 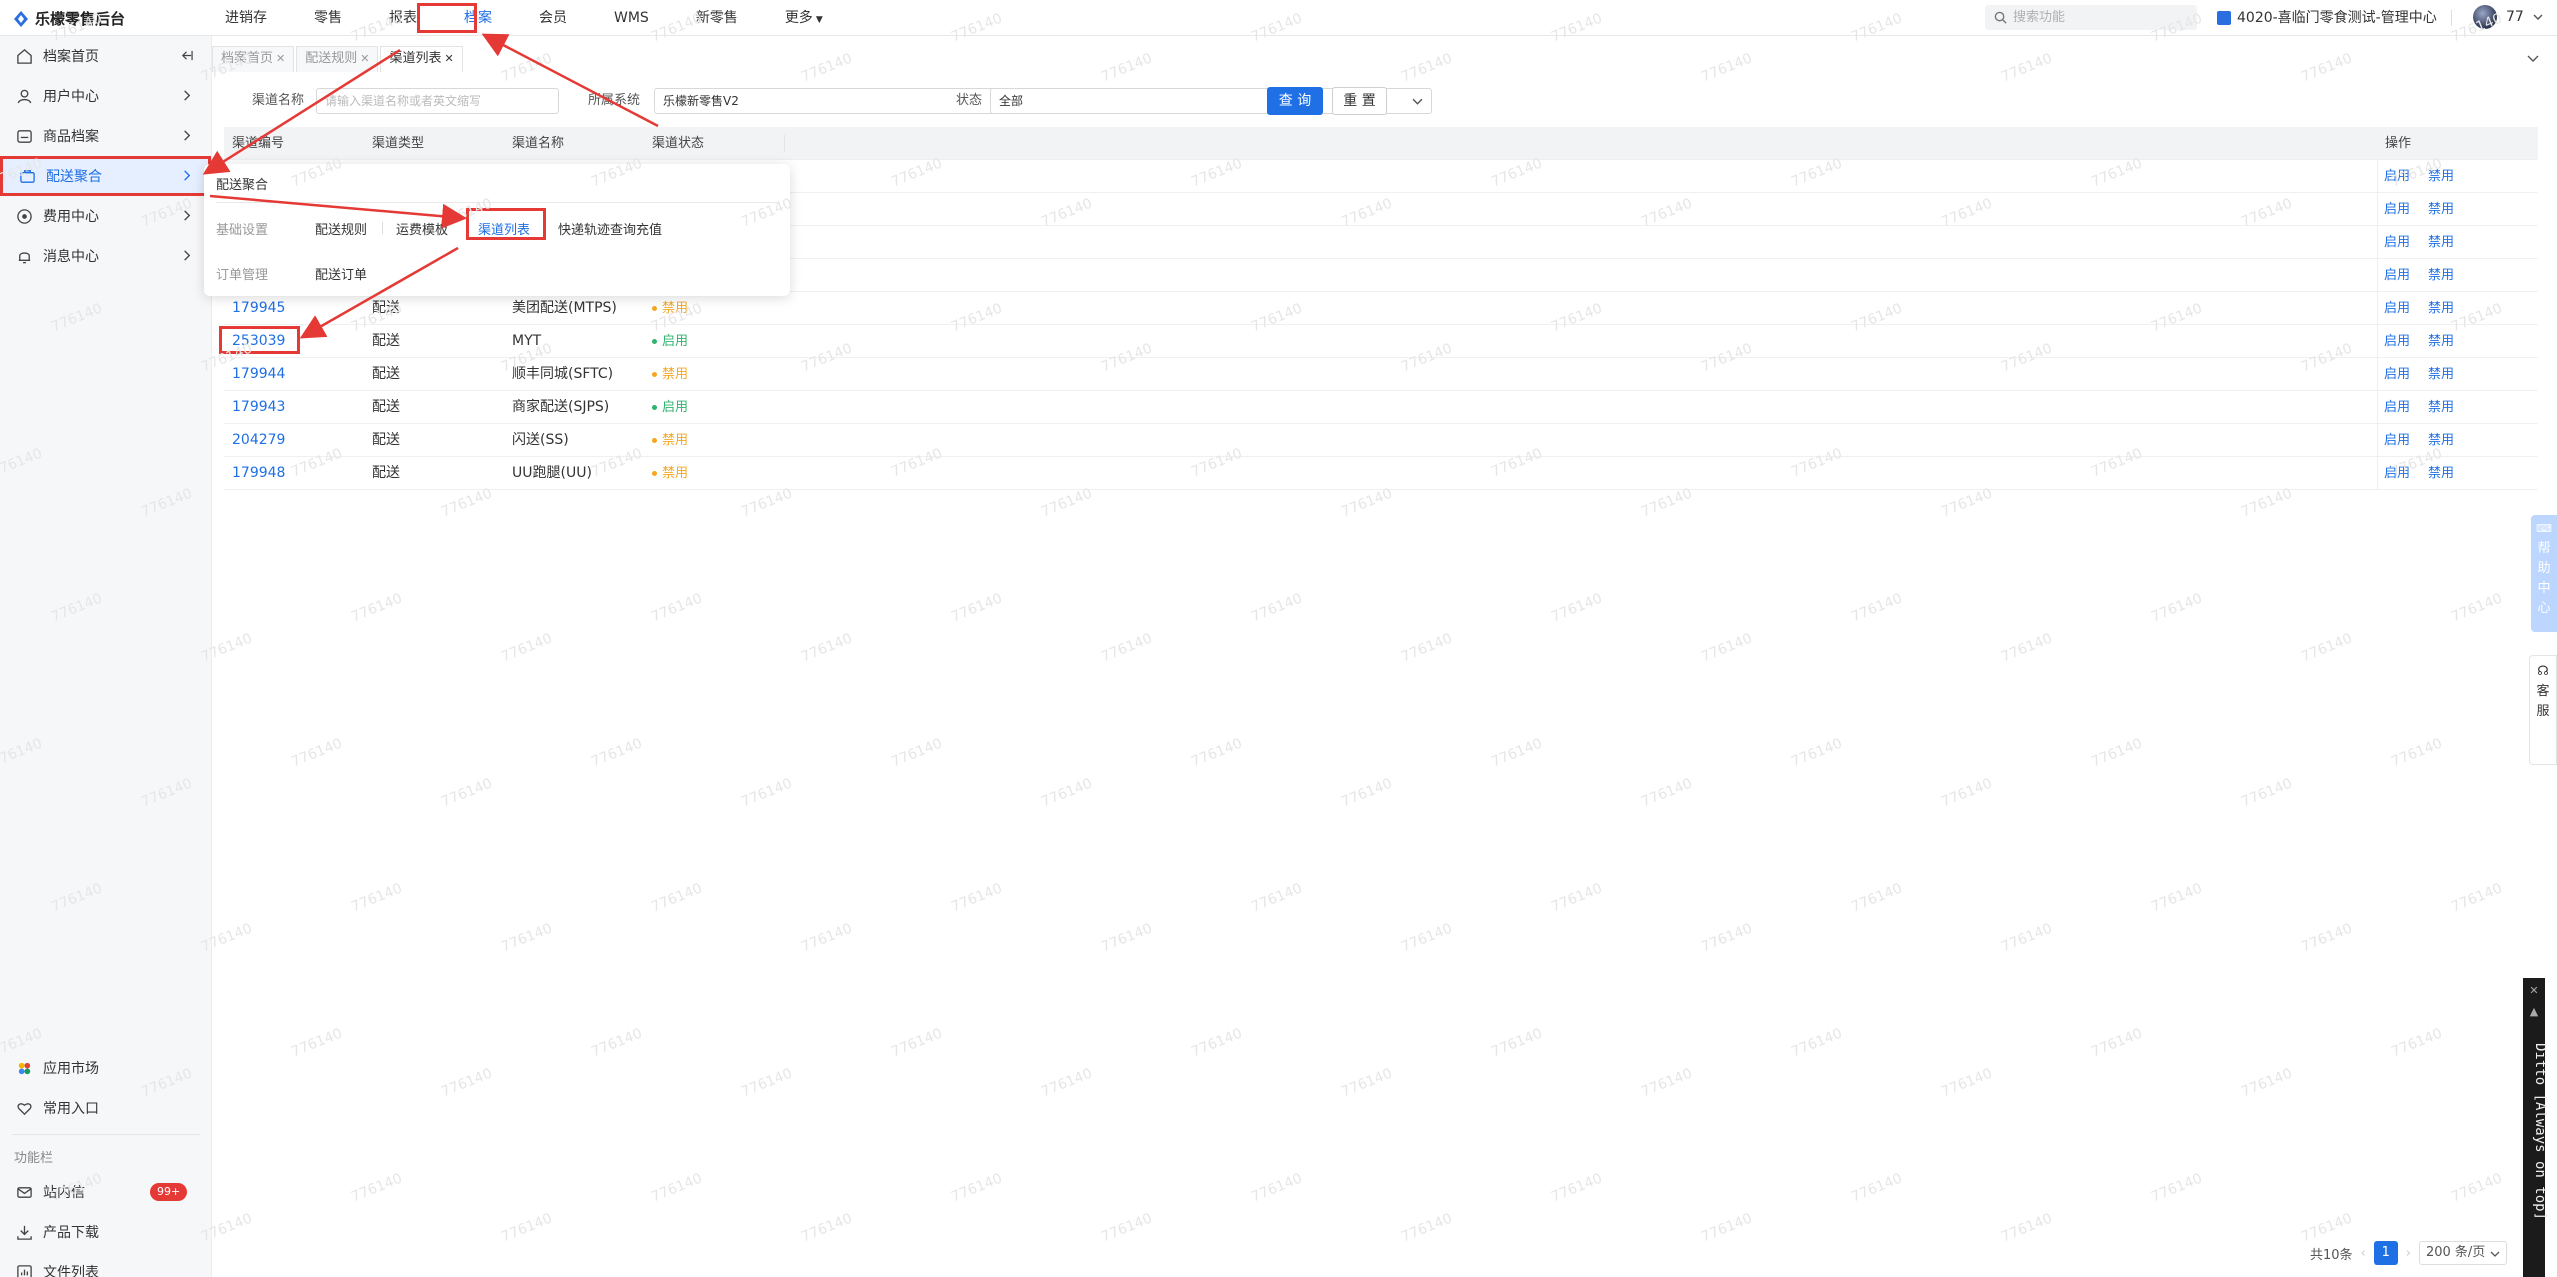 I want to click on cell-channel-name: 美团配送(MTPS), so click(x=564, y=308).